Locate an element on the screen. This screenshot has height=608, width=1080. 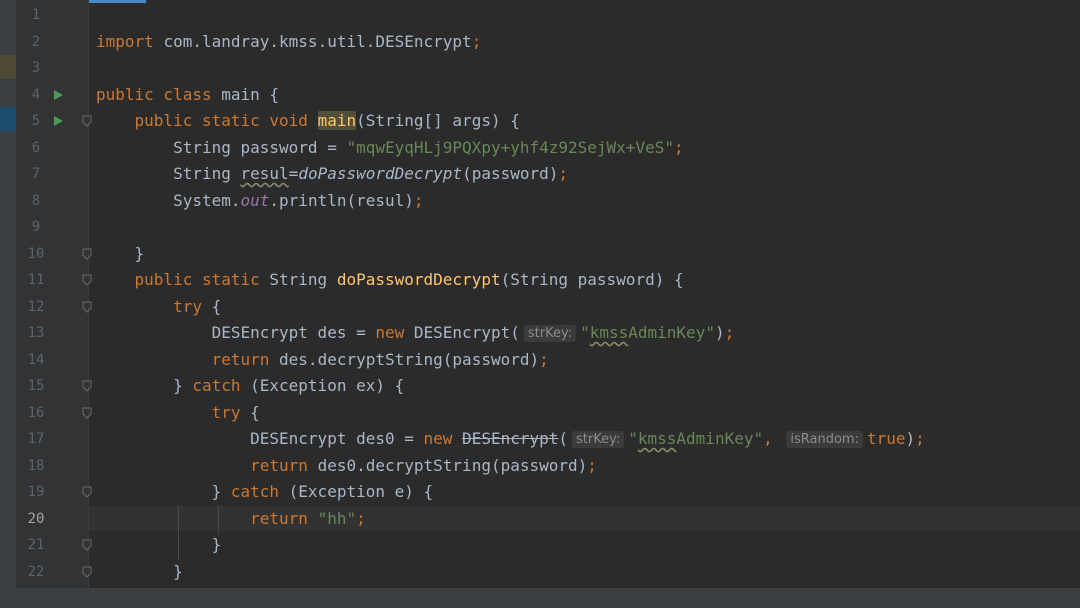
code-token: catch is located at coordinates (221, 385).